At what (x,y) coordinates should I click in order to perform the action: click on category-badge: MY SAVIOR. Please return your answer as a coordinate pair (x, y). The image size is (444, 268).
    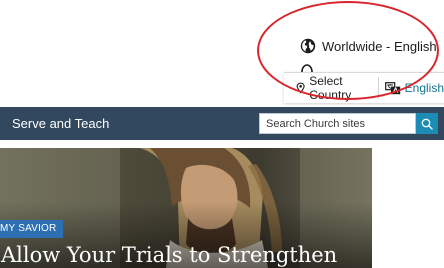
    Looking at the image, I should click on (32, 229).